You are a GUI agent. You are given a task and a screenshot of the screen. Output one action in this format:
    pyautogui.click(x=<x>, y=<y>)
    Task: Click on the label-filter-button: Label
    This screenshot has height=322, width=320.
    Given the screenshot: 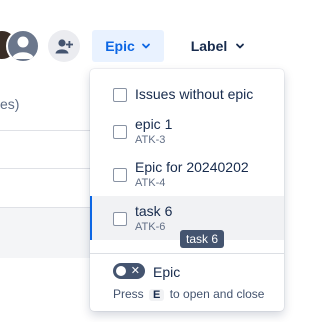 What is the action you would take?
    pyautogui.click(x=218, y=46)
    